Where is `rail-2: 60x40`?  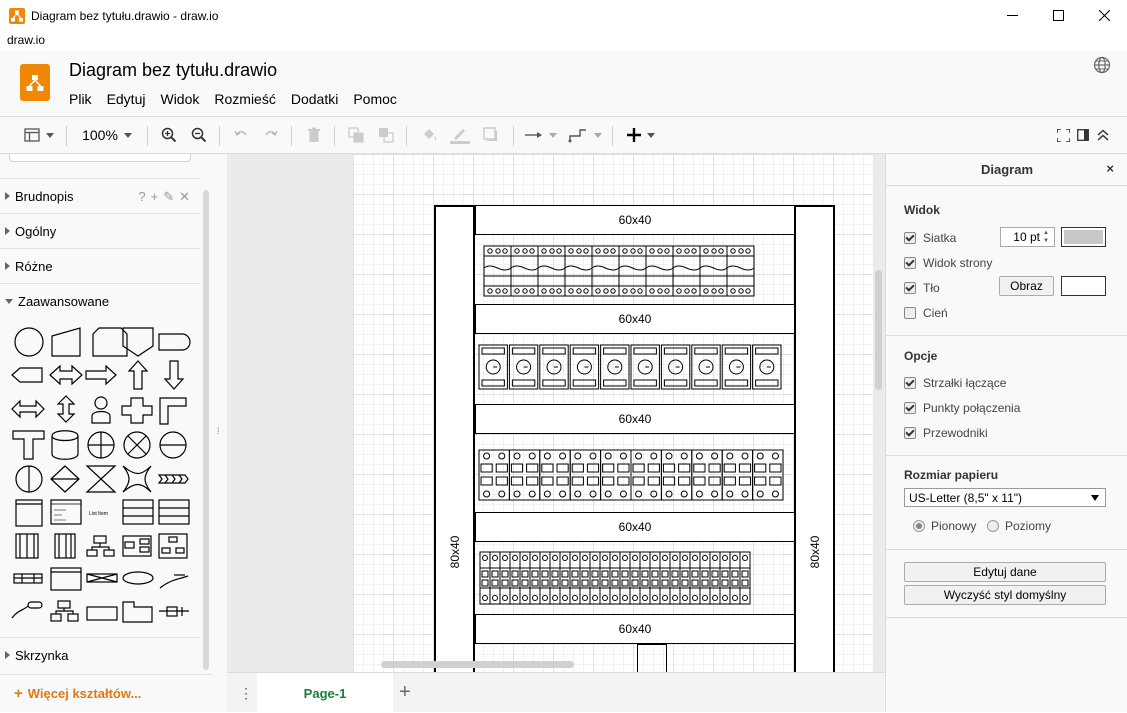
rail-2: 60x40 is located at coordinates (635, 319).